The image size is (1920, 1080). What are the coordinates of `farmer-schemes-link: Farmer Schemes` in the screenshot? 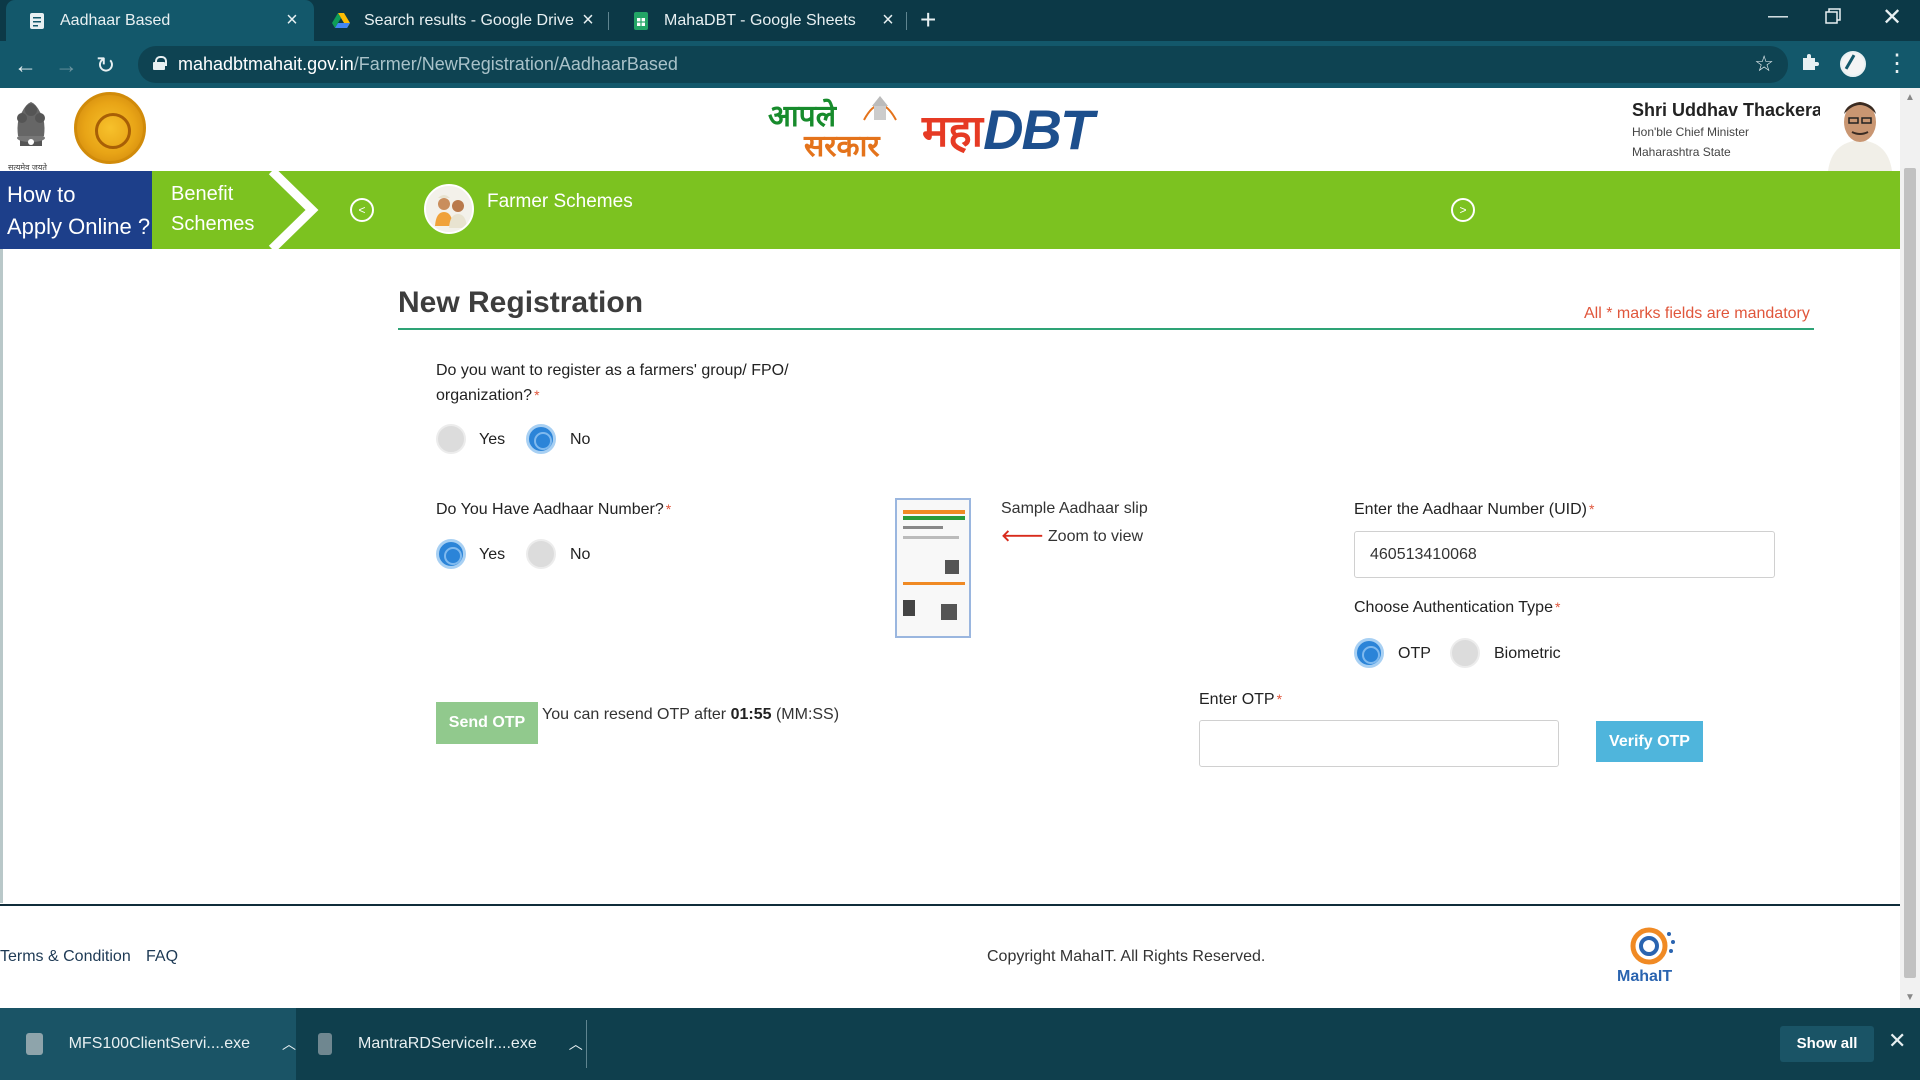 It's located at (560, 202).